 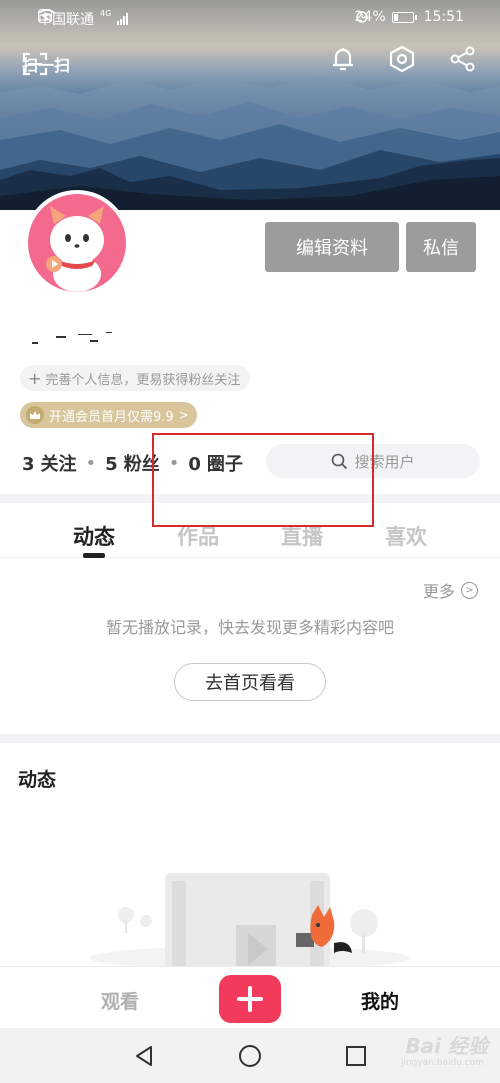 What do you see at coordinates (441, 247) in the screenshot?
I see `private-message-button: 私信` at bounding box center [441, 247].